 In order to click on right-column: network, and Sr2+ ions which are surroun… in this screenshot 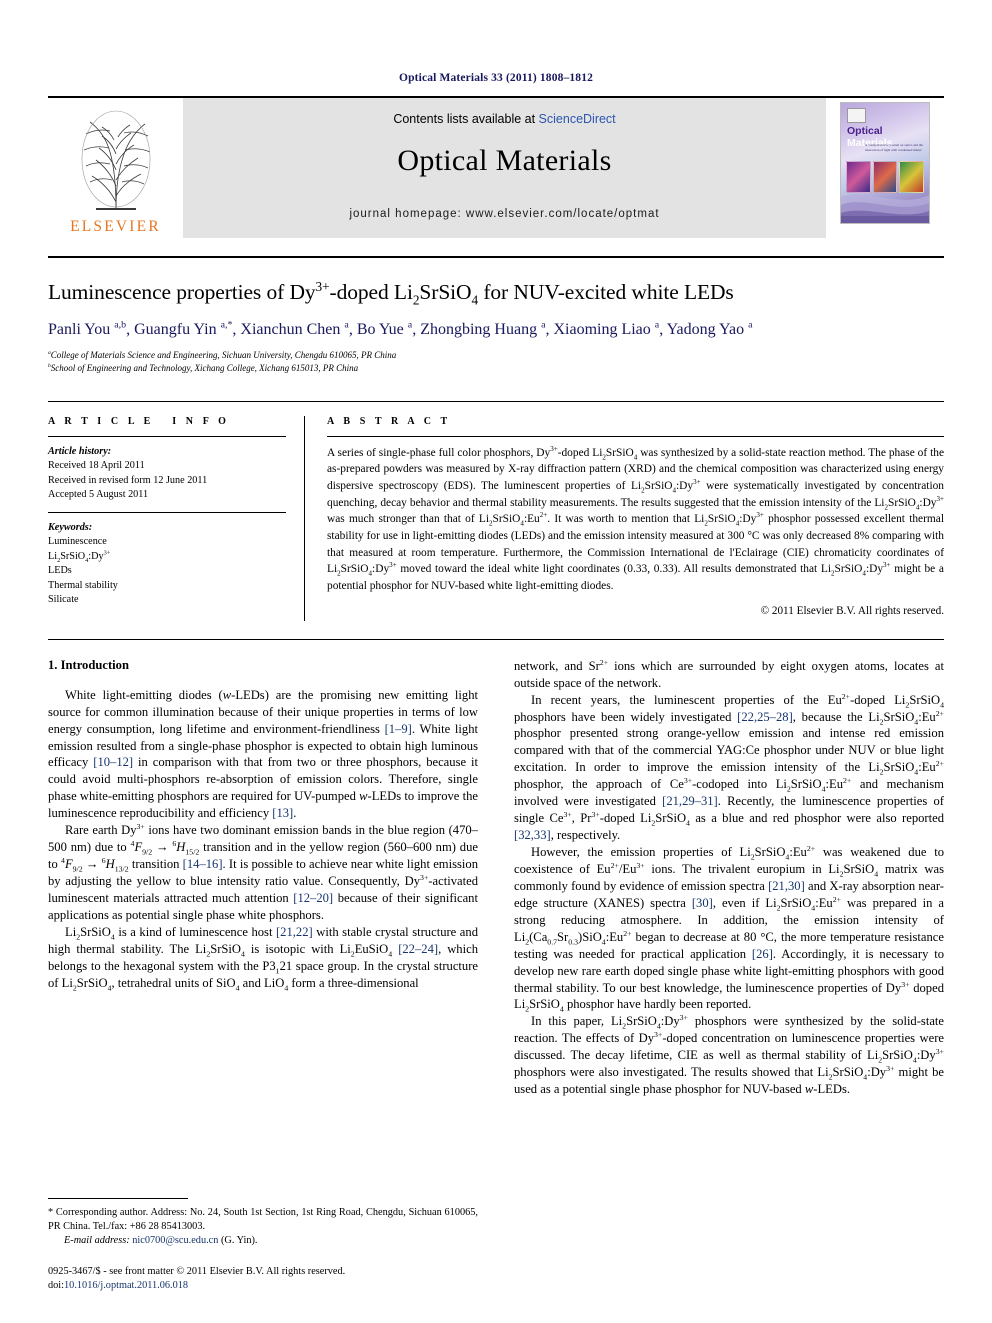, I will do `click(729, 878)`.